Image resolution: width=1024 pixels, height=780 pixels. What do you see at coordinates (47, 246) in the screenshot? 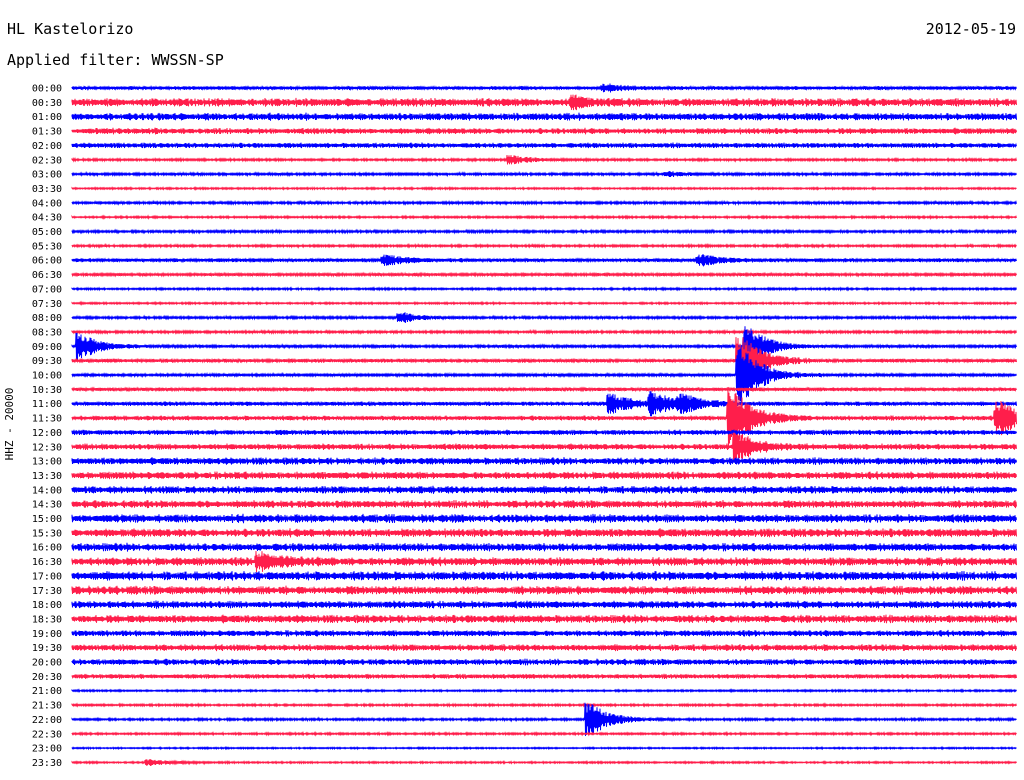
I see `row-time-label: 05:30` at bounding box center [47, 246].